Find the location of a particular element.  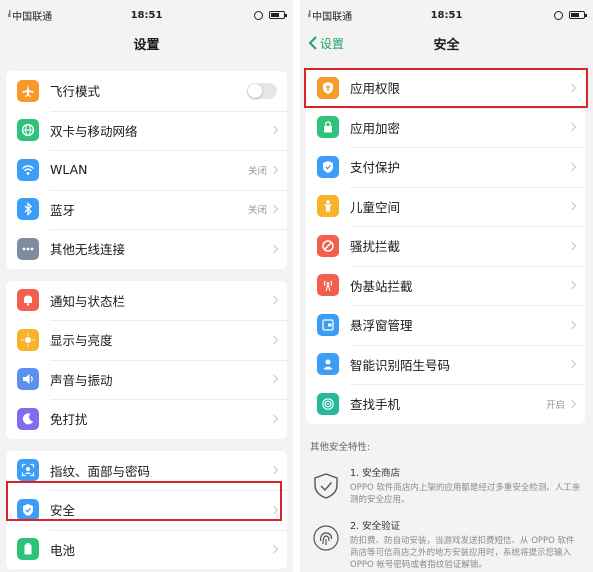

bell-icon is located at coordinates (28, 300).